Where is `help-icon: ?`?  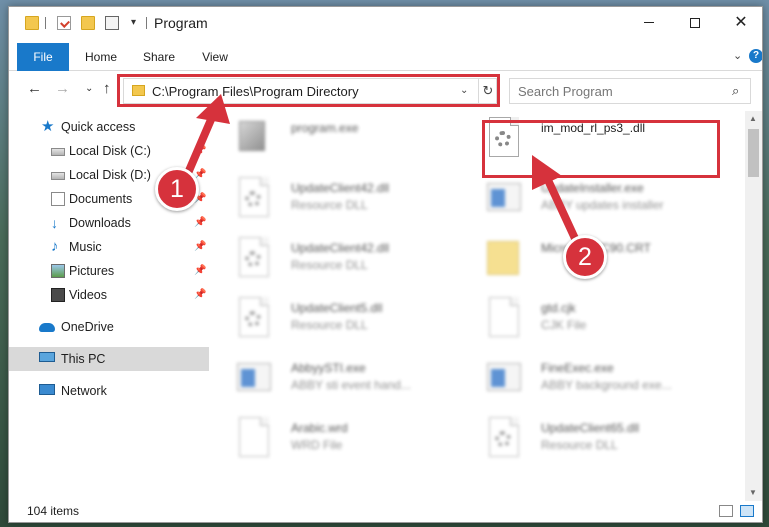
help-icon: ? is located at coordinates (755, 56).